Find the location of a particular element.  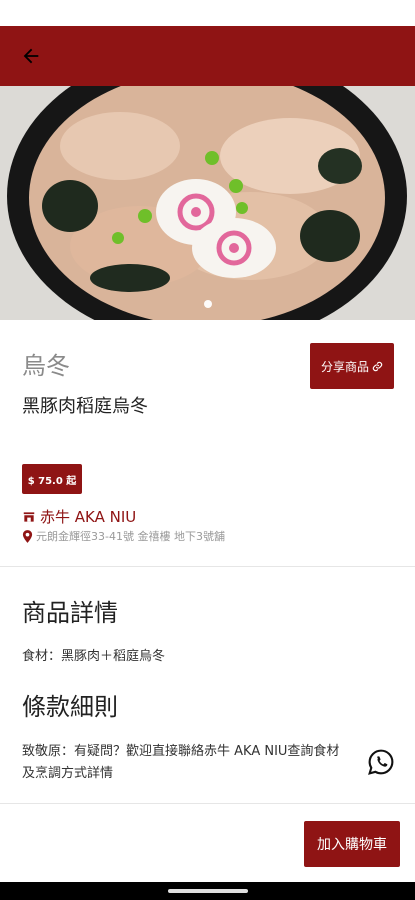

shop-link: 赤牛 AKA NIU is located at coordinates (79, 516).